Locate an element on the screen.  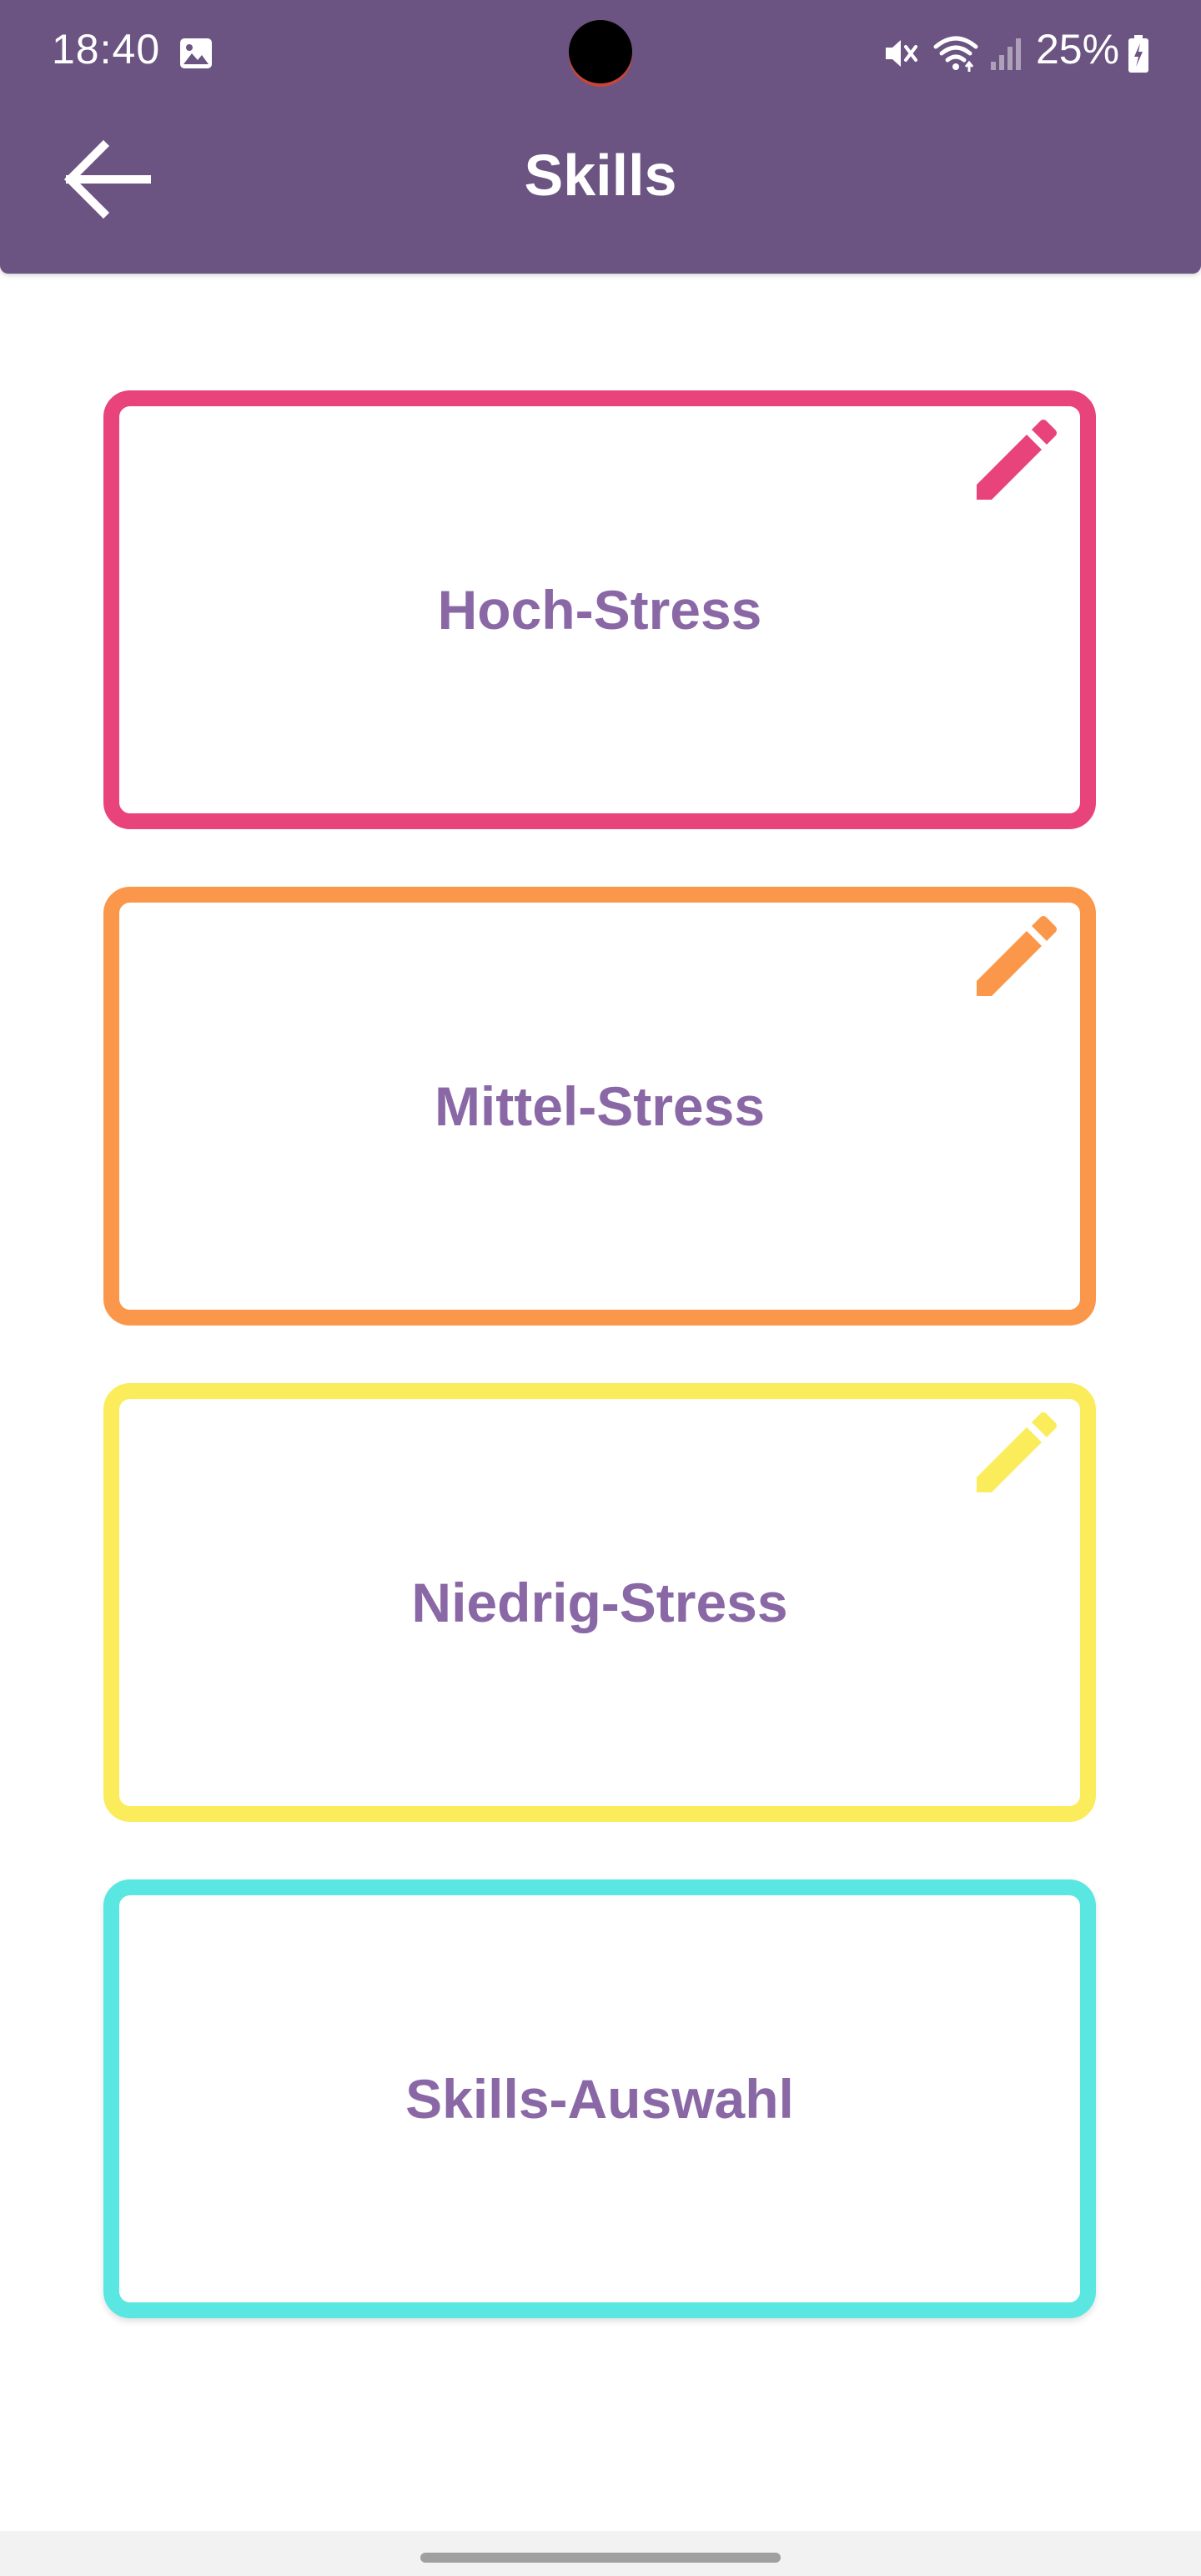
page-title: Skills is located at coordinates (601, 175).